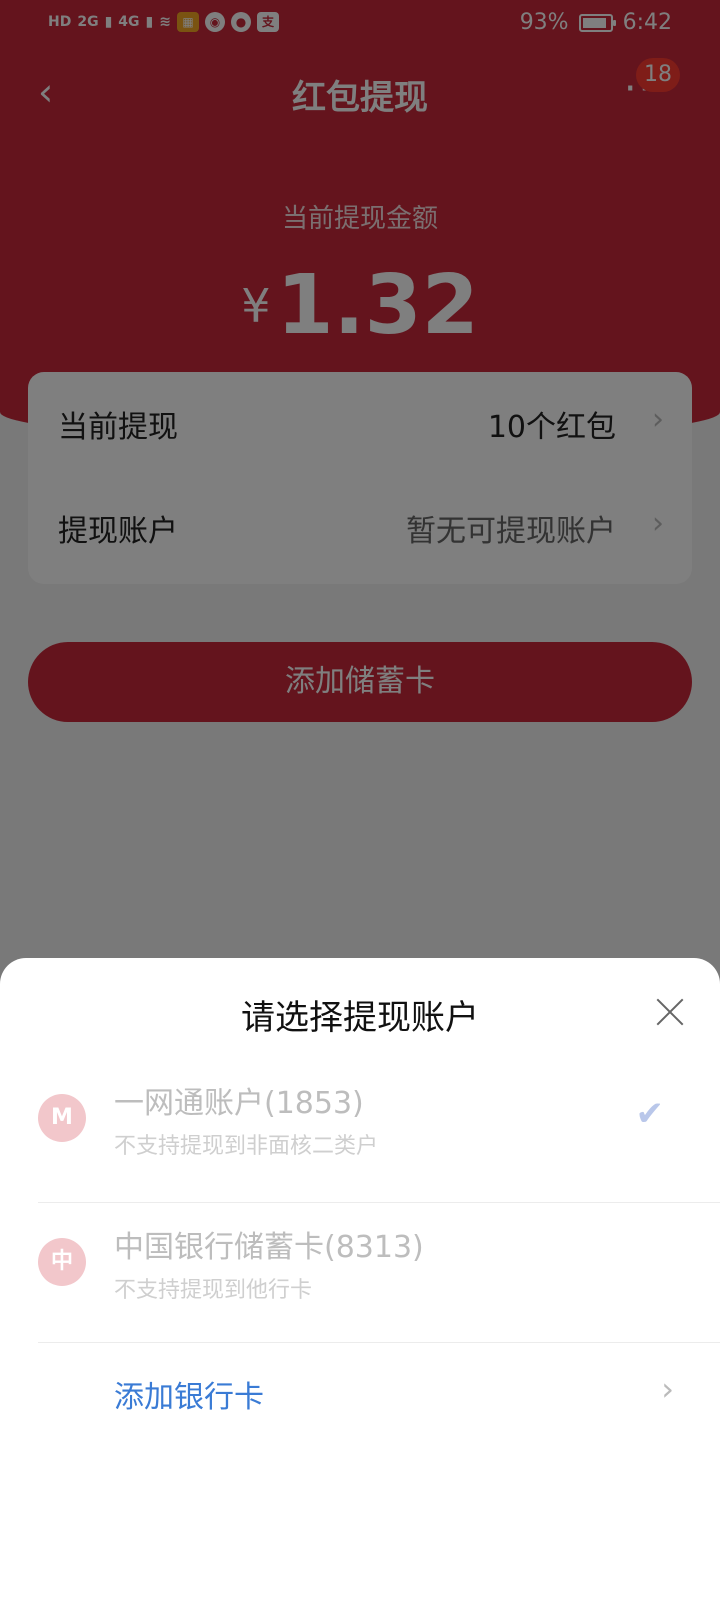 This screenshot has height=1600, width=720. Describe the element at coordinates (360, 1397) in the screenshot. I see `add-bank-card-row: 添加银行卡 ›` at that location.